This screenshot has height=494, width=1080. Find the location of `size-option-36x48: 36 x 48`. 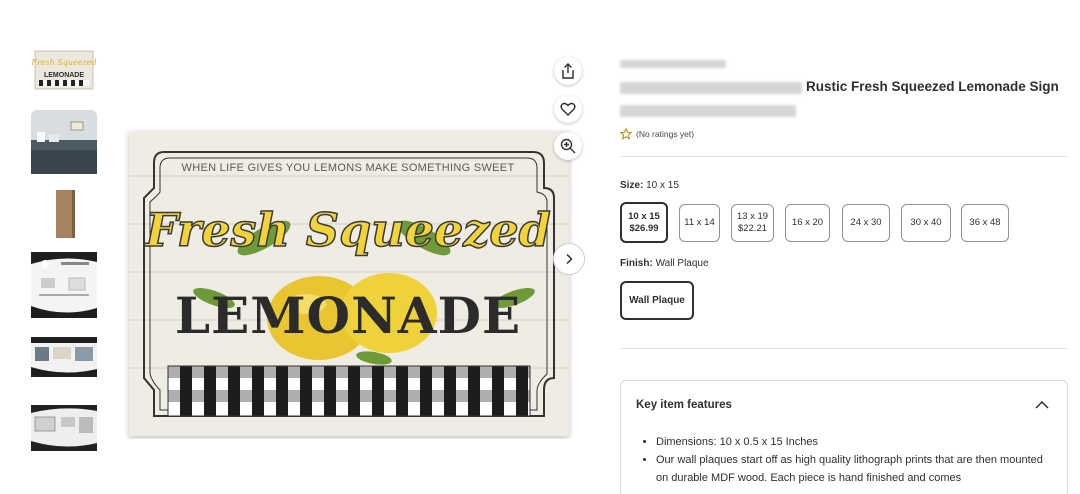

size-option-36x48: 36 x 48 is located at coordinates (985, 223).